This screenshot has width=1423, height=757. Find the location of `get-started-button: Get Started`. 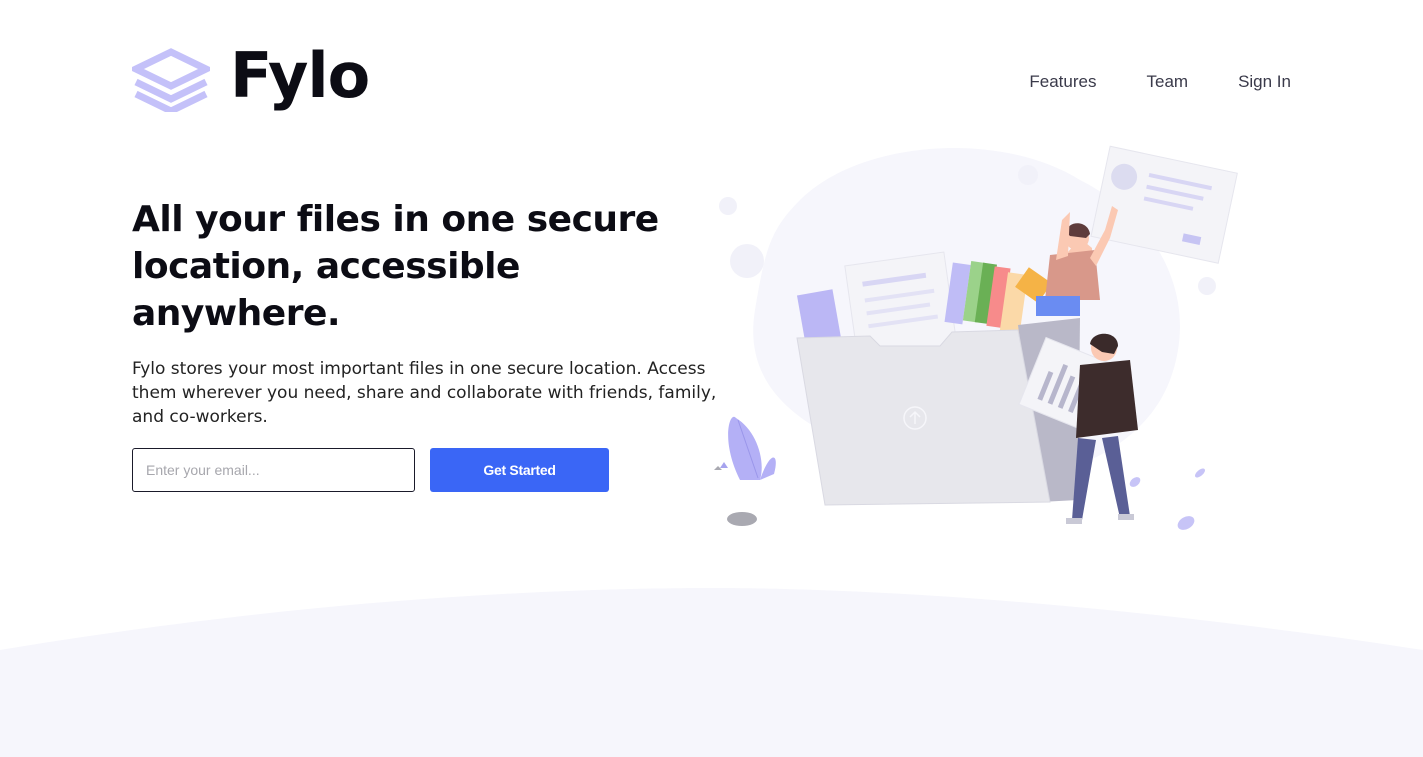

get-started-button: Get Started is located at coordinates (519, 470).